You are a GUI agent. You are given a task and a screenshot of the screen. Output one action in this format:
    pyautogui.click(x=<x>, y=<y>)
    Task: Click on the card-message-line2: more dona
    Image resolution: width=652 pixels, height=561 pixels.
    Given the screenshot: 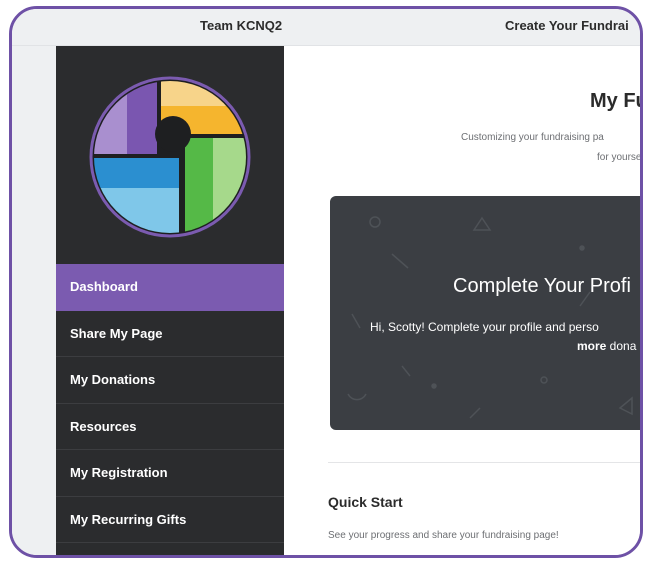 What is the action you would take?
    pyautogui.click(x=606, y=346)
    